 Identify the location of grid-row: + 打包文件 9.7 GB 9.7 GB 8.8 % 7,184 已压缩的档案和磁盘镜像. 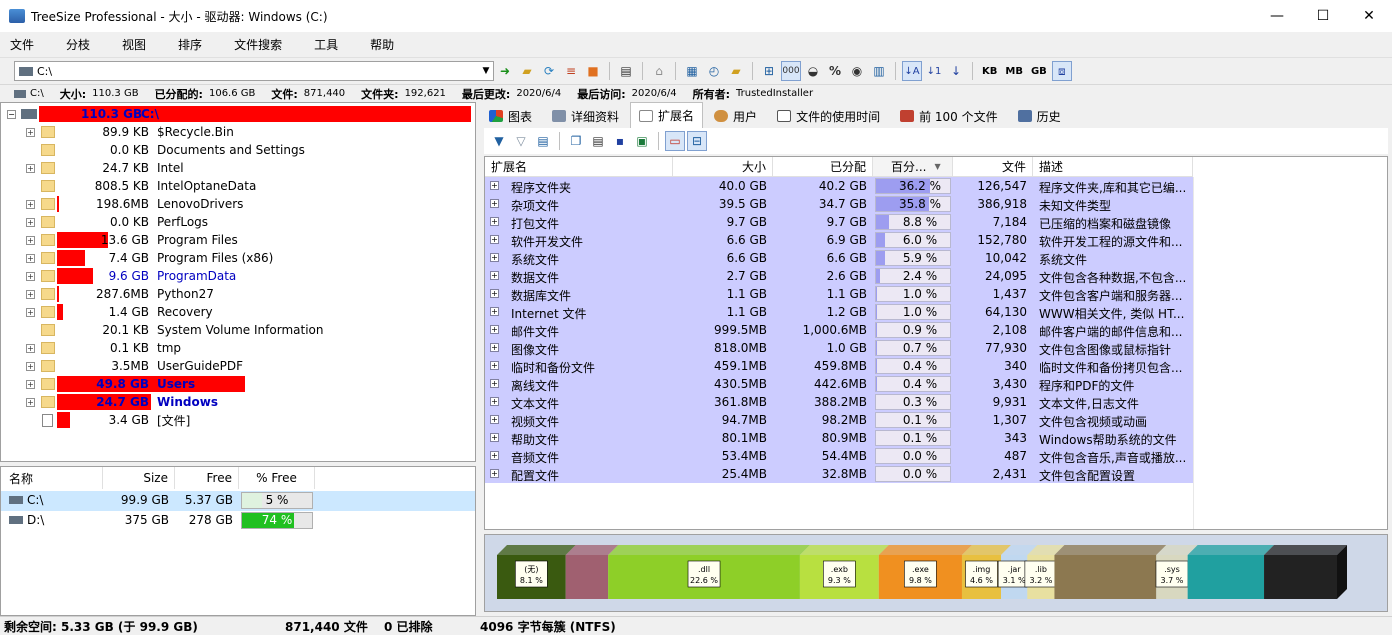
(839, 222).